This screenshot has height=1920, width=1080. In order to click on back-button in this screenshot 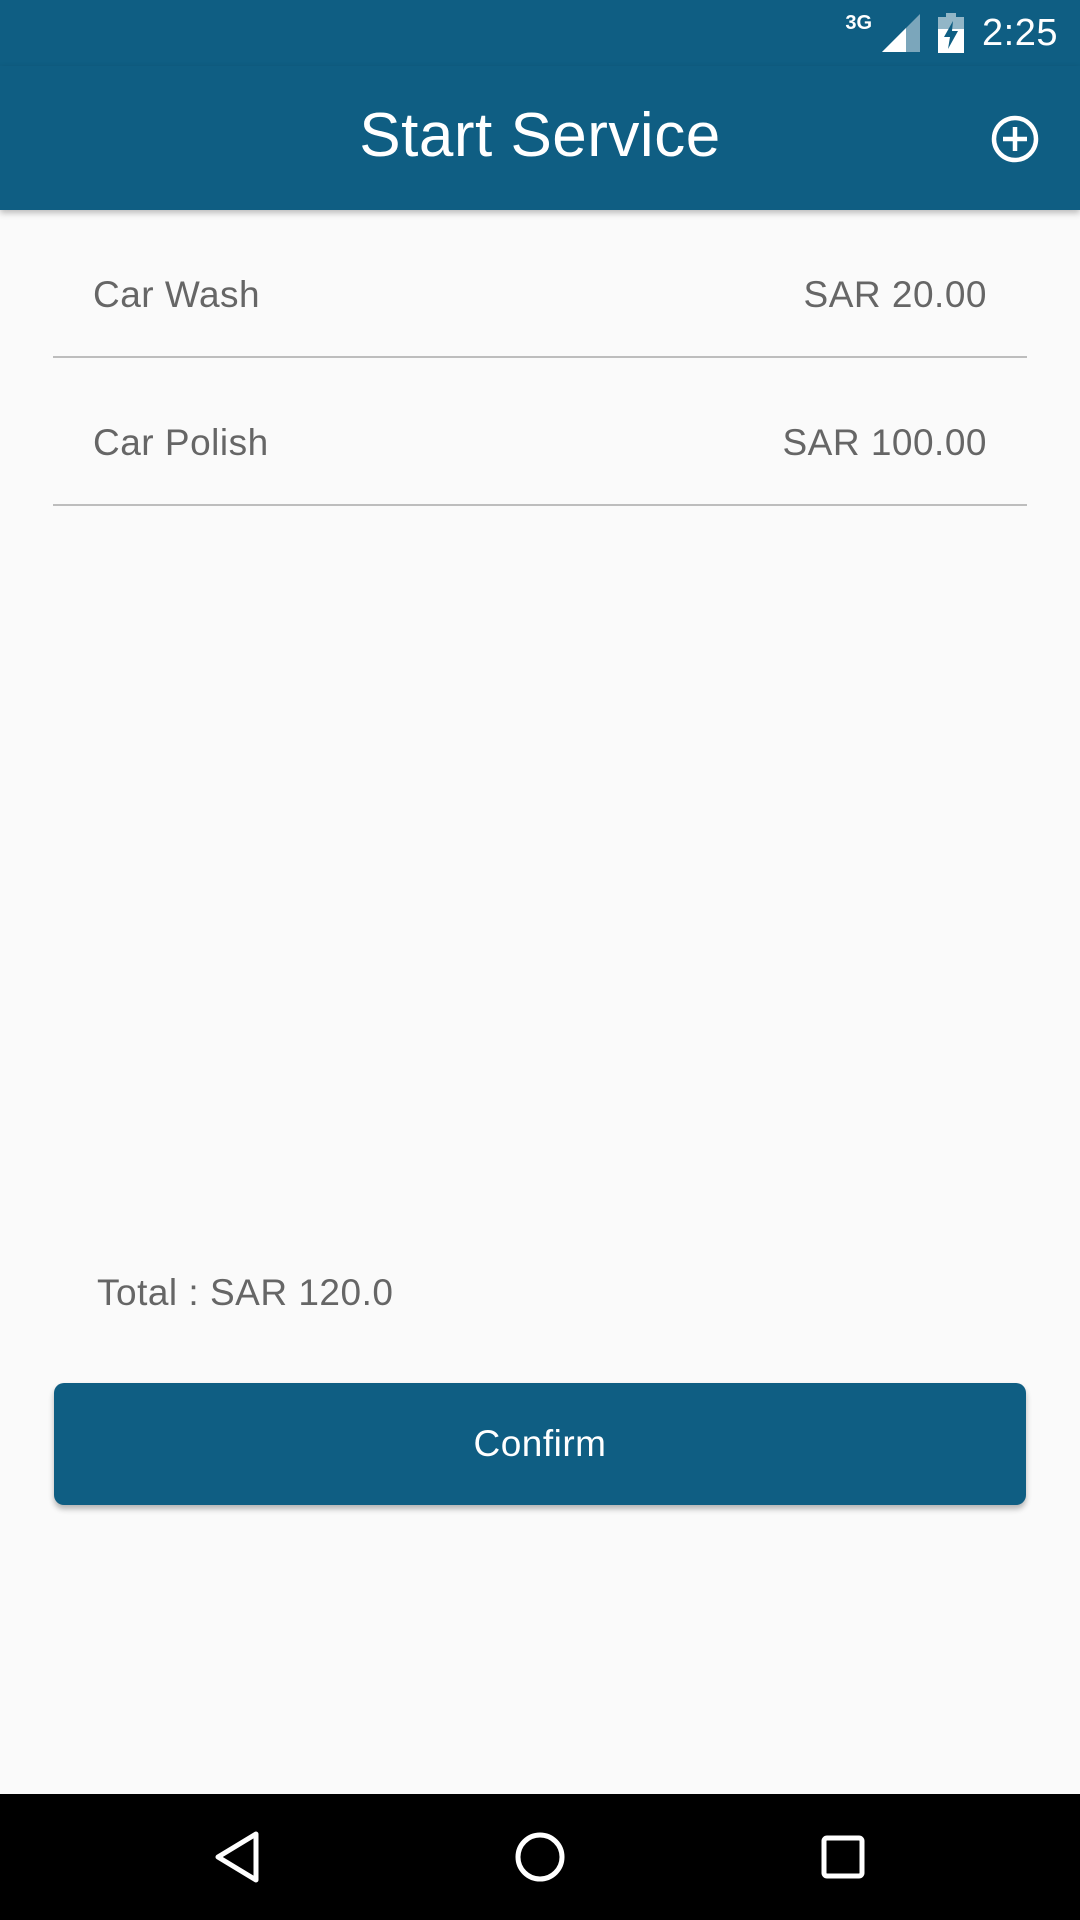, I will do `click(237, 1857)`.